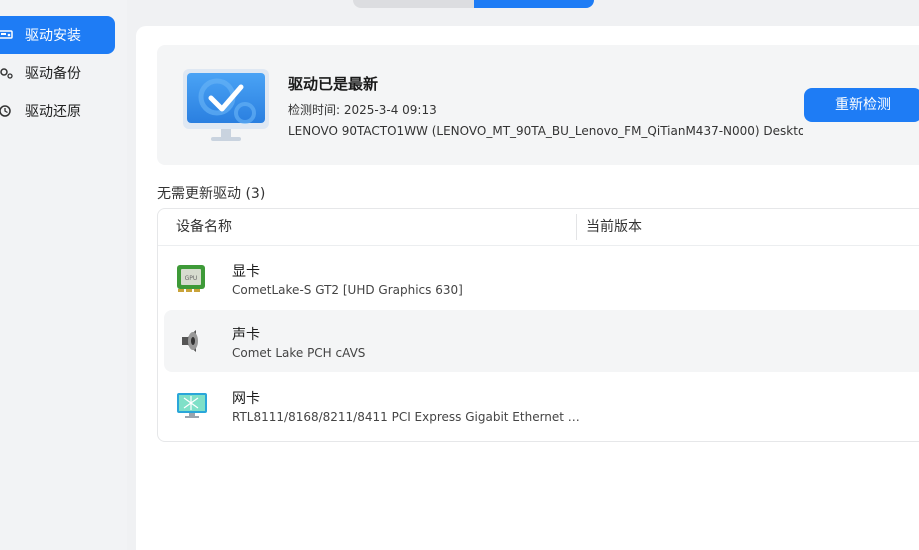 The height and width of the screenshot is (550, 919). What do you see at coordinates (246, 335) in the screenshot?
I see `device-name: 声卡` at bounding box center [246, 335].